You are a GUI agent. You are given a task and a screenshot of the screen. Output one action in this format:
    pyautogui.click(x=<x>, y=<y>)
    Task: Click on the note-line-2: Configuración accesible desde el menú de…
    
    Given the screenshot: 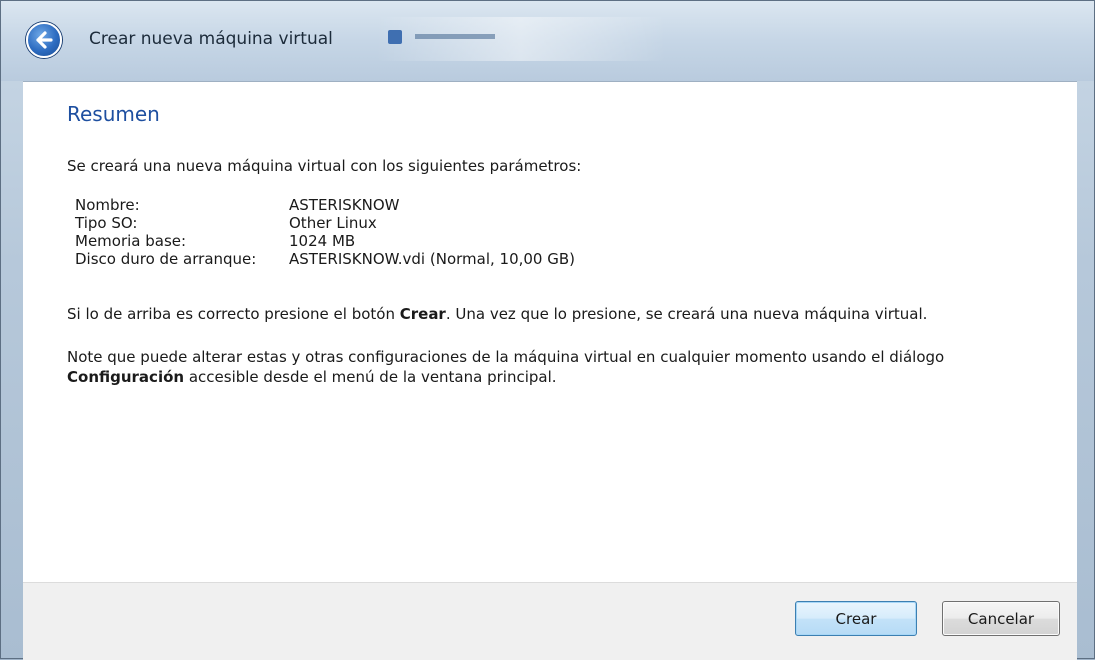 What is the action you would take?
    pyautogui.click(x=567, y=377)
    